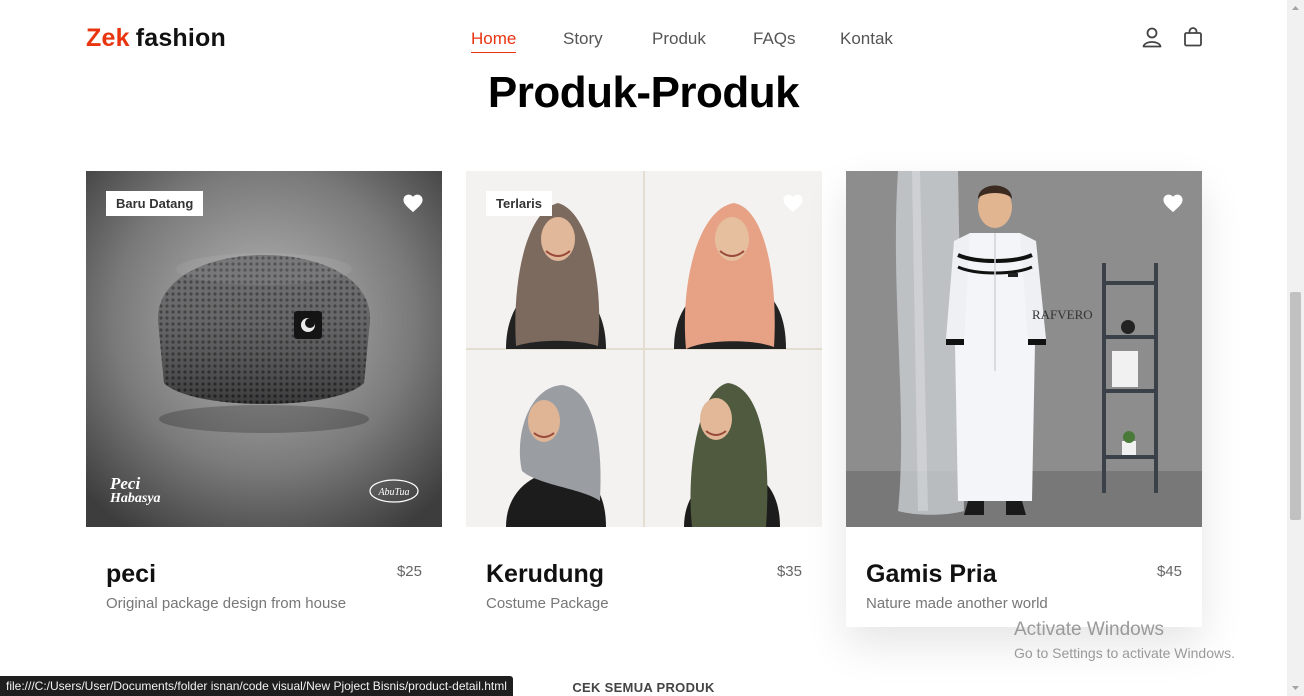 The image size is (1304, 696). Describe the element at coordinates (393, 492) in the screenshot. I see `svg-text: AbuTua` at that location.